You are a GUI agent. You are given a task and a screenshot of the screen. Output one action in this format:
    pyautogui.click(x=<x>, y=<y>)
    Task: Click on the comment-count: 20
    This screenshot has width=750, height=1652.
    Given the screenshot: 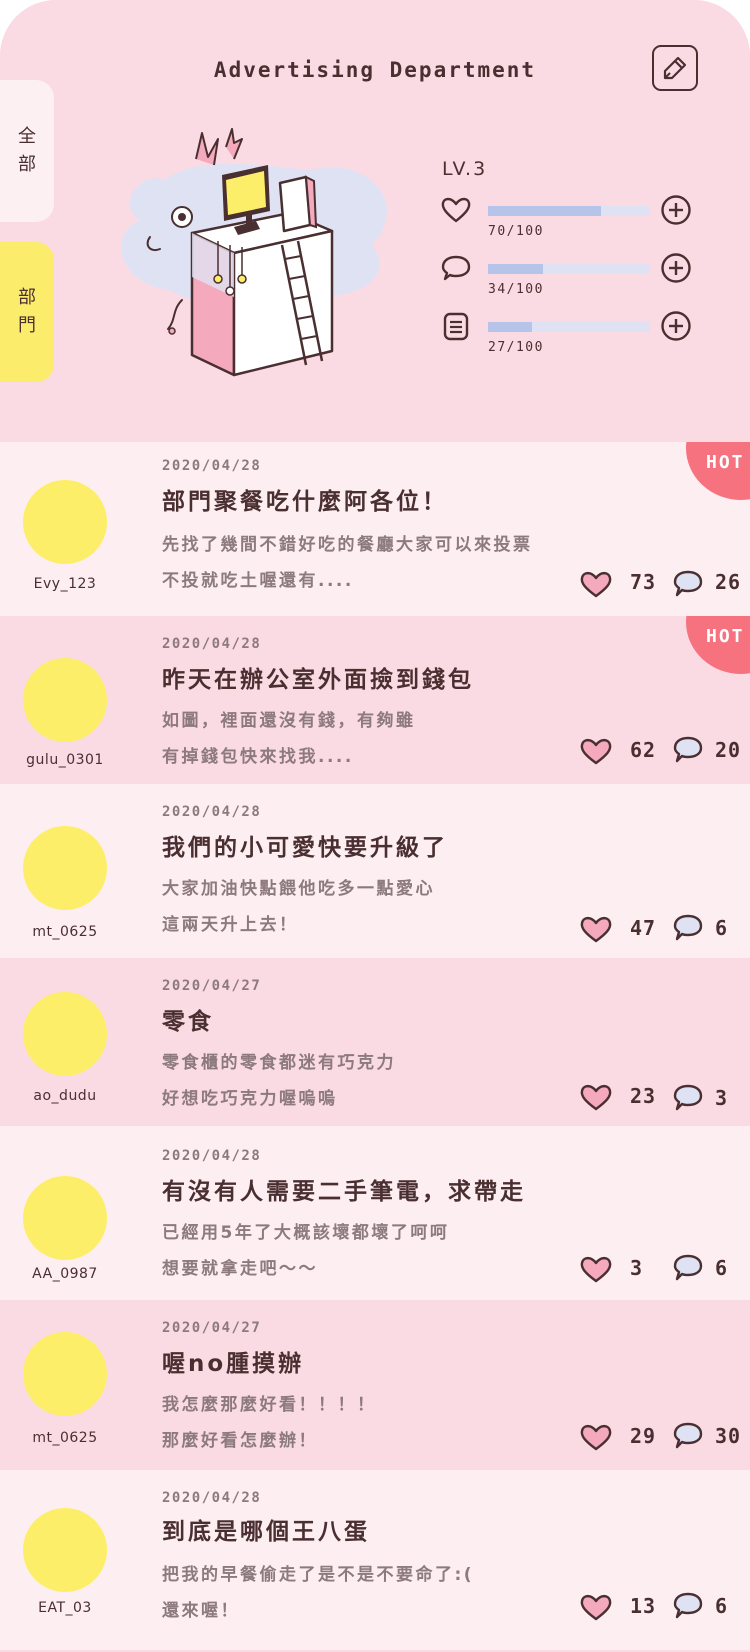 What is the action you would take?
    pyautogui.click(x=728, y=750)
    